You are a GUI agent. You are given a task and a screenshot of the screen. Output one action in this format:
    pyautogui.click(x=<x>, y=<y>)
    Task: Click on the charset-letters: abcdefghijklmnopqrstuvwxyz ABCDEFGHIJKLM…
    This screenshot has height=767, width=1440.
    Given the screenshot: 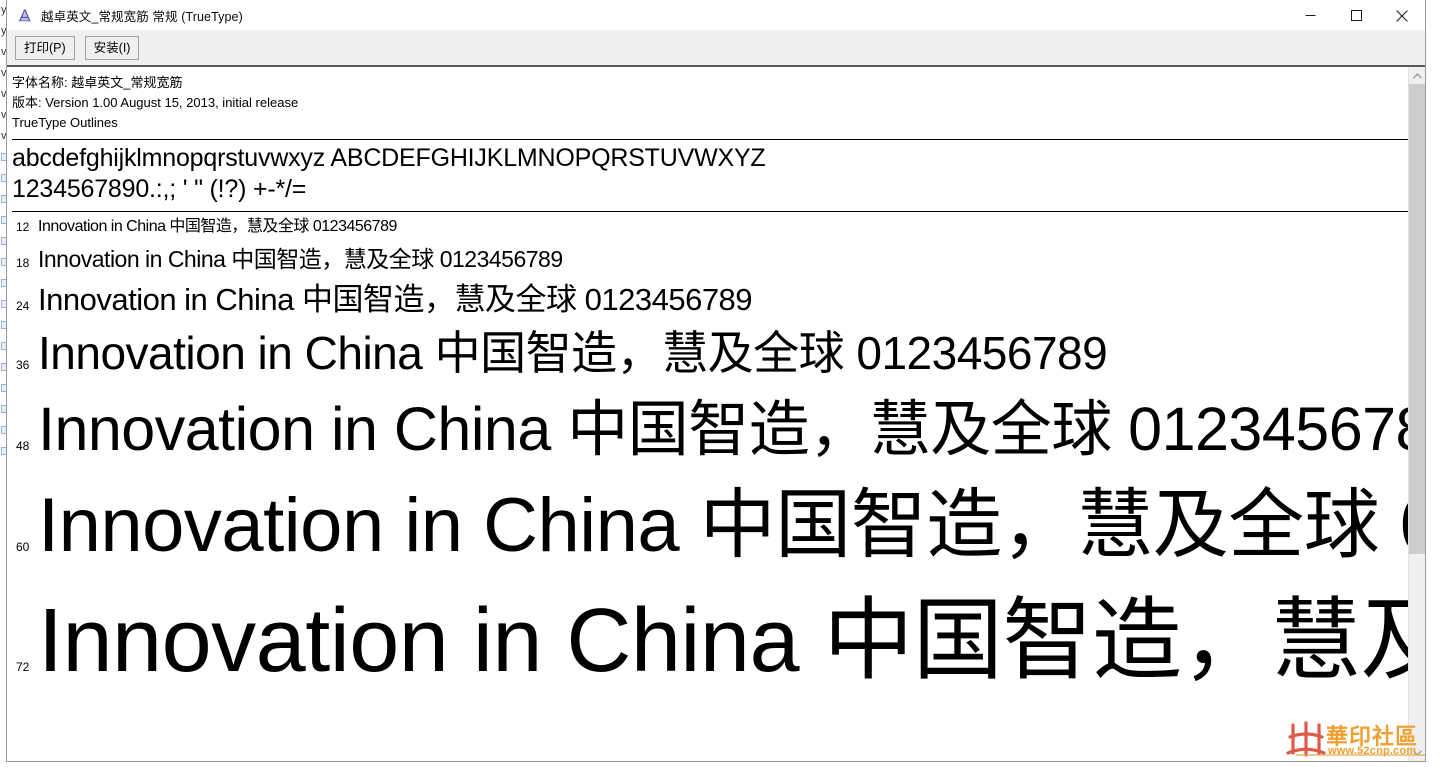 What is the action you would take?
    pyautogui.click(x=389, y=158)
    